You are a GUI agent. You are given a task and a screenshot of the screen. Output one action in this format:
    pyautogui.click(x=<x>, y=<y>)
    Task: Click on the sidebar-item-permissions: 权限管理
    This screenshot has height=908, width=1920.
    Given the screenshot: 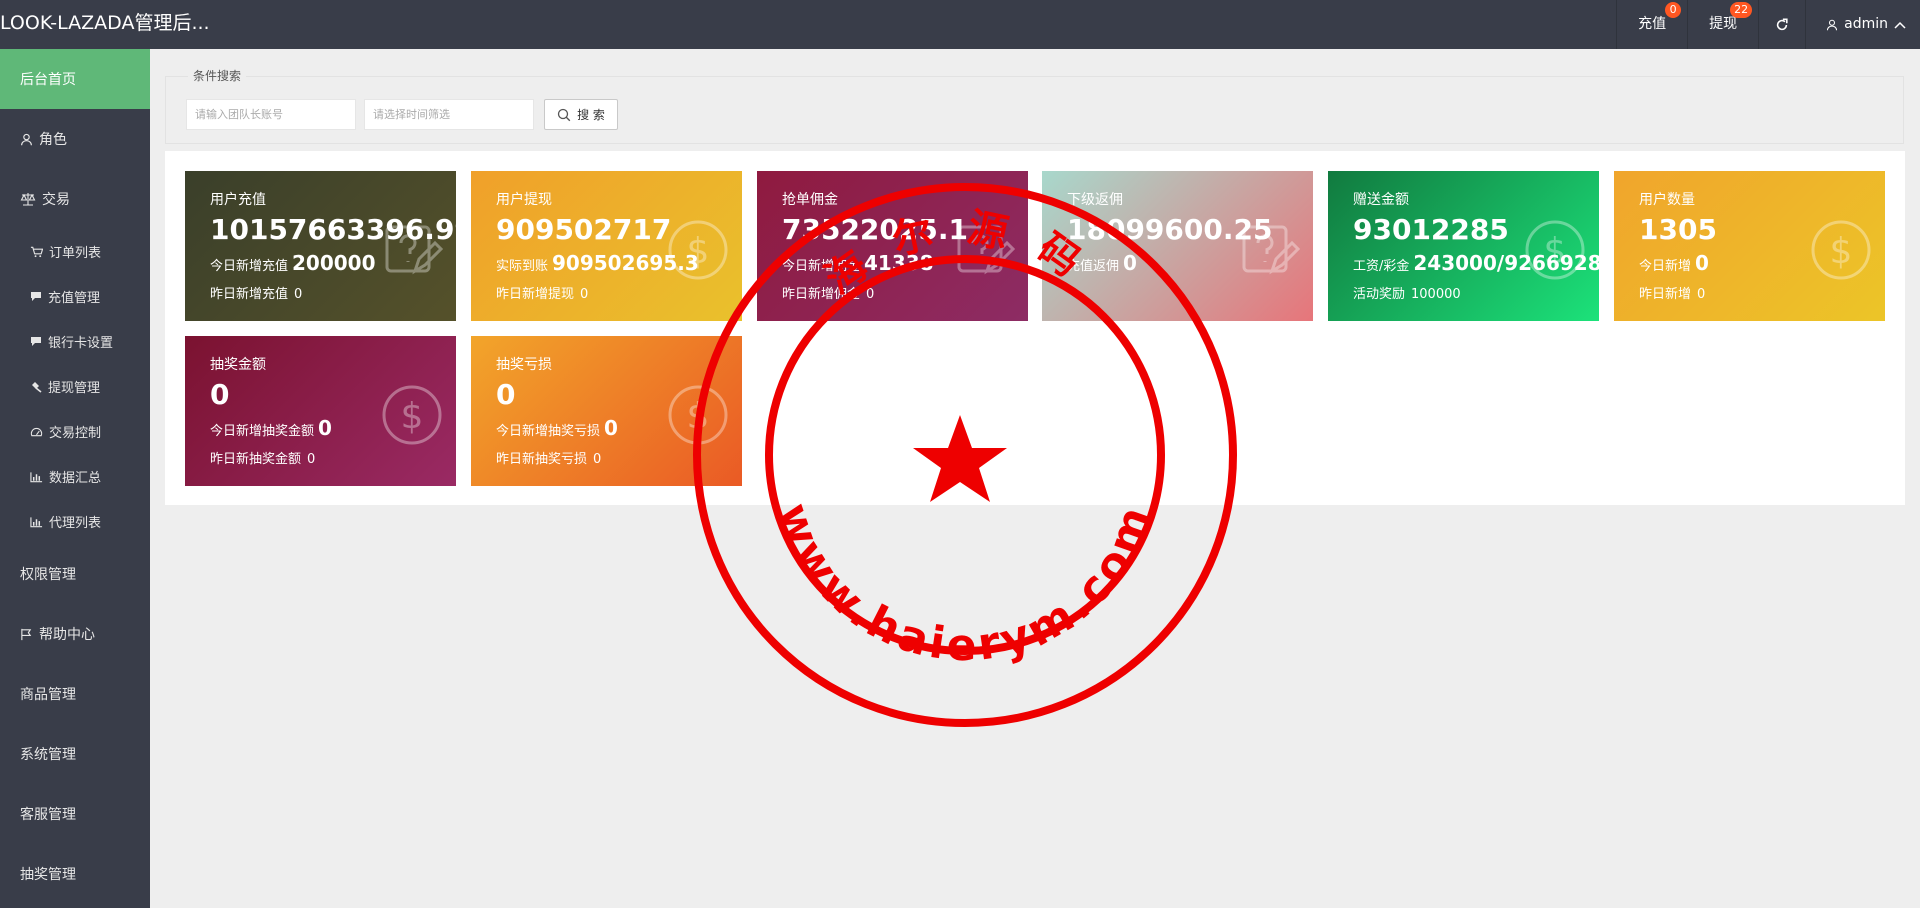 What is the action you would take?
    pyautogui.click(x=75, y=574)
    